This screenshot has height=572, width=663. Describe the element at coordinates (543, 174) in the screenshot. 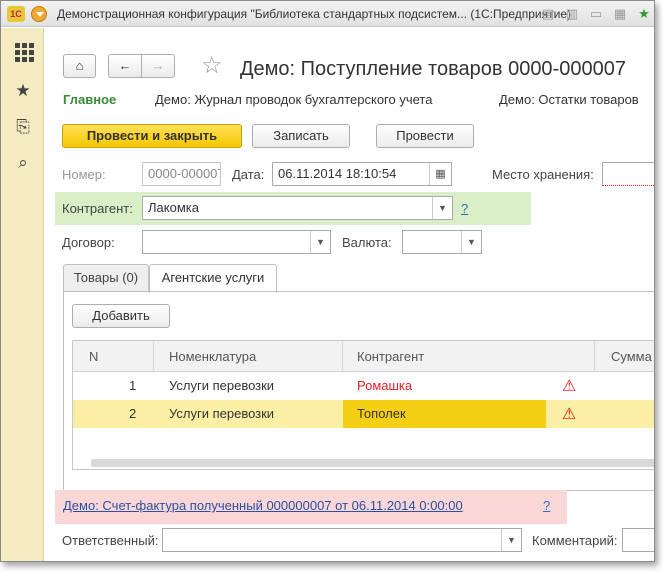

I see `storage-label: Место хранения:` at that location.